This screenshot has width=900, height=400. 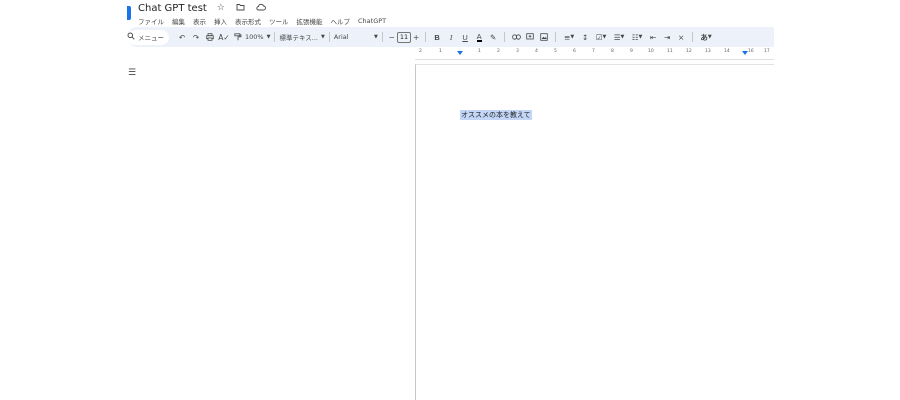 I want to click on paint-format-icon, so click(x=238, y=37).